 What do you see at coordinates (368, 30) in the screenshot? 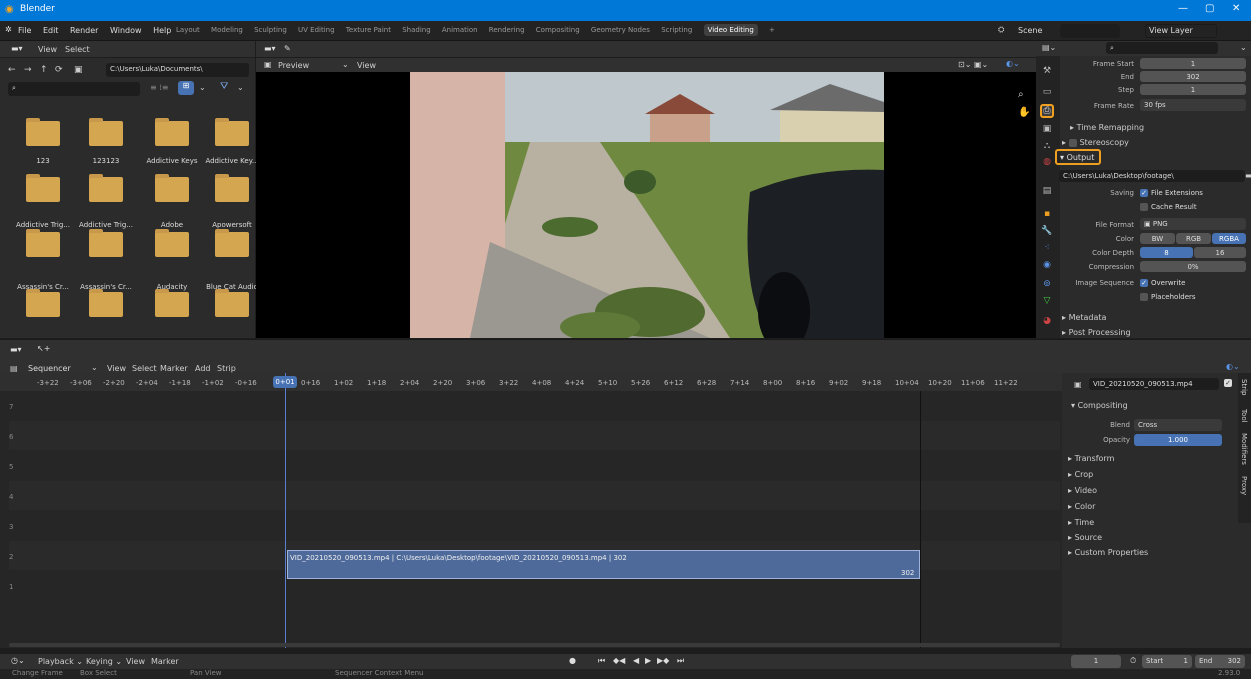
I see `tab-texture-paint: Texture Paint` at bounding box center [368, 30].